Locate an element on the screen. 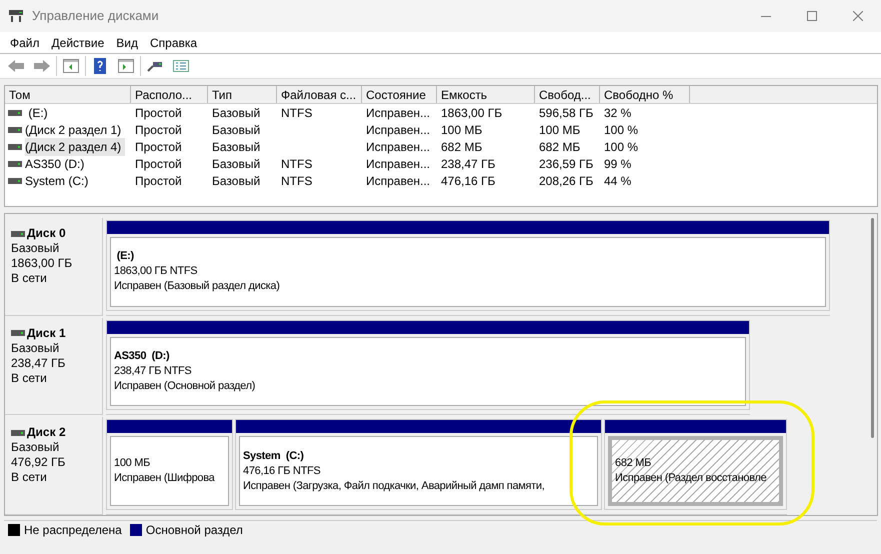 Image resolution: width=881 pixels, height=554 pixels. partition-size: 682 МБ is located at coordinates (633, 464).